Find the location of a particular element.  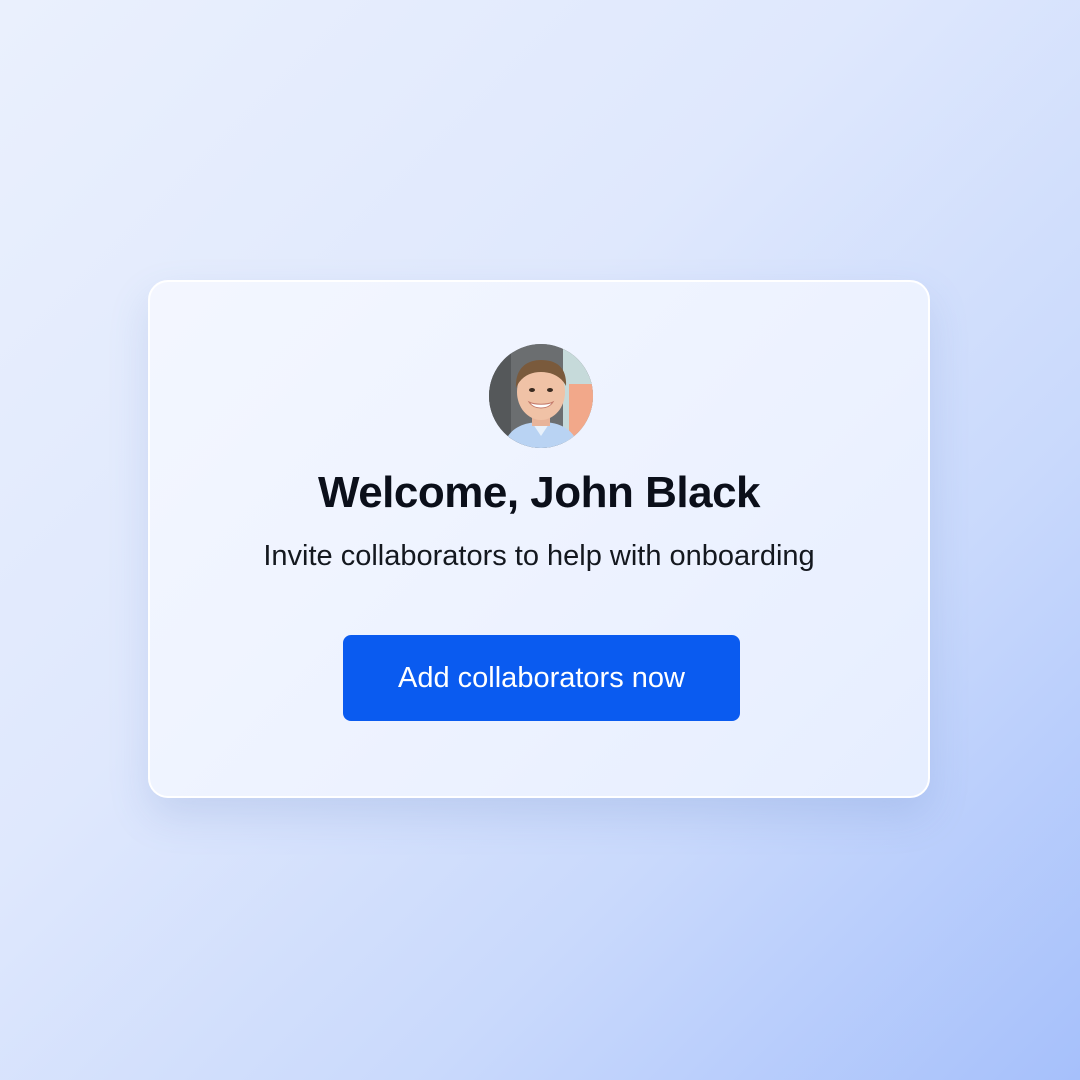

add-collaborators-button: Add collaborators now is located at coordinates (541, 678).